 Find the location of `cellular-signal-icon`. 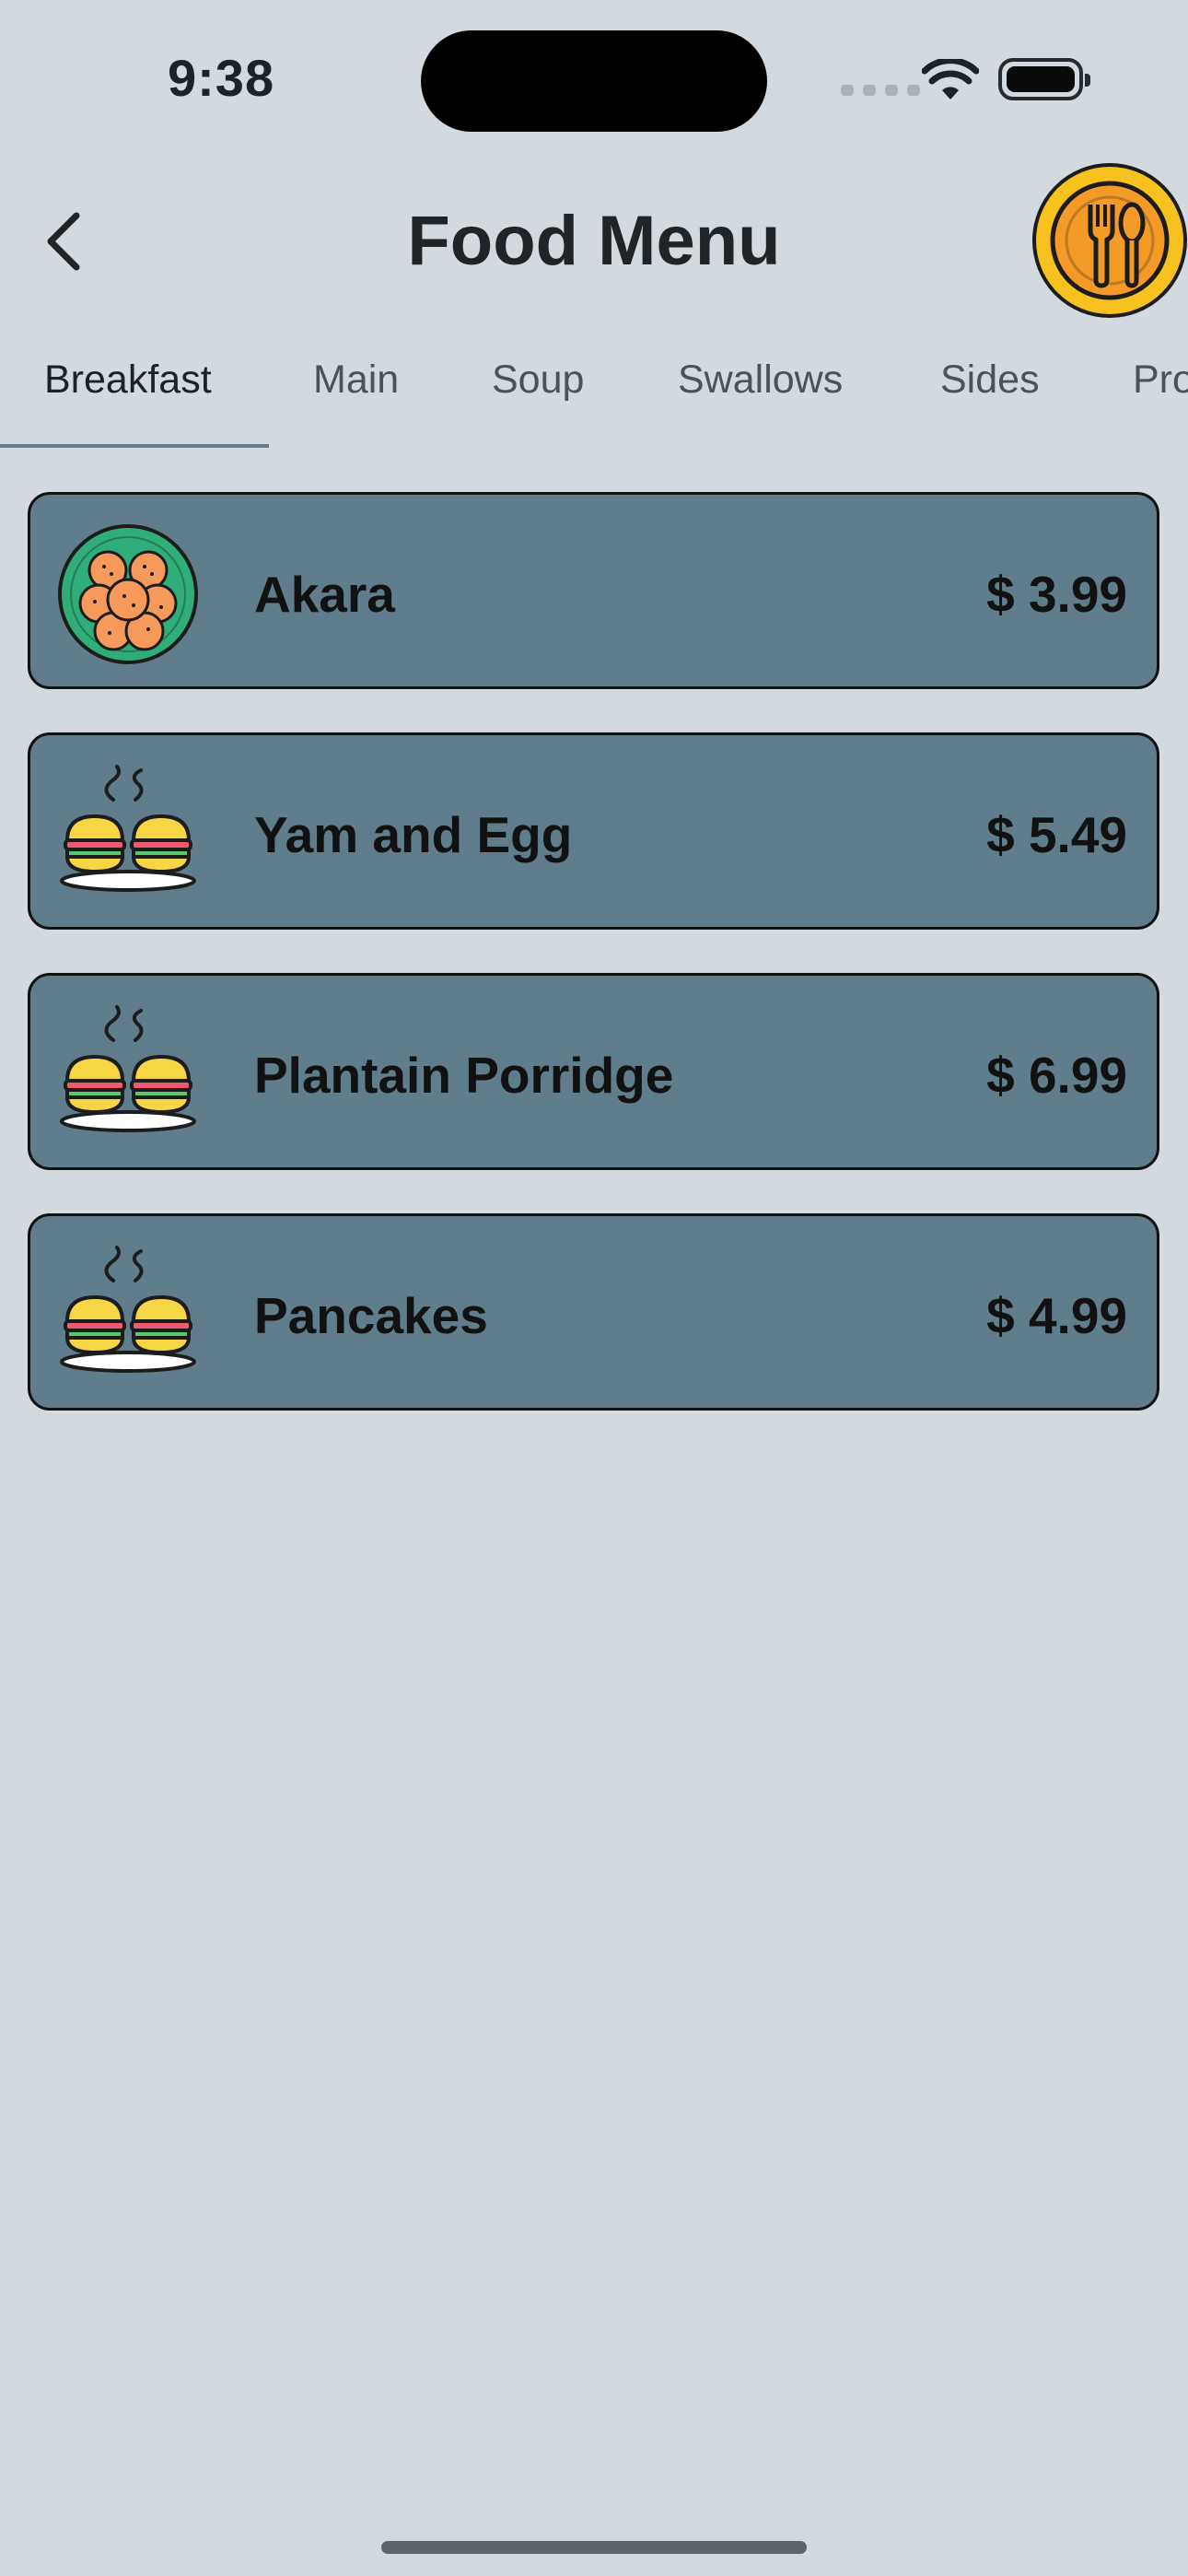

cellular-signal-icon is located at coordinates (880, 90).